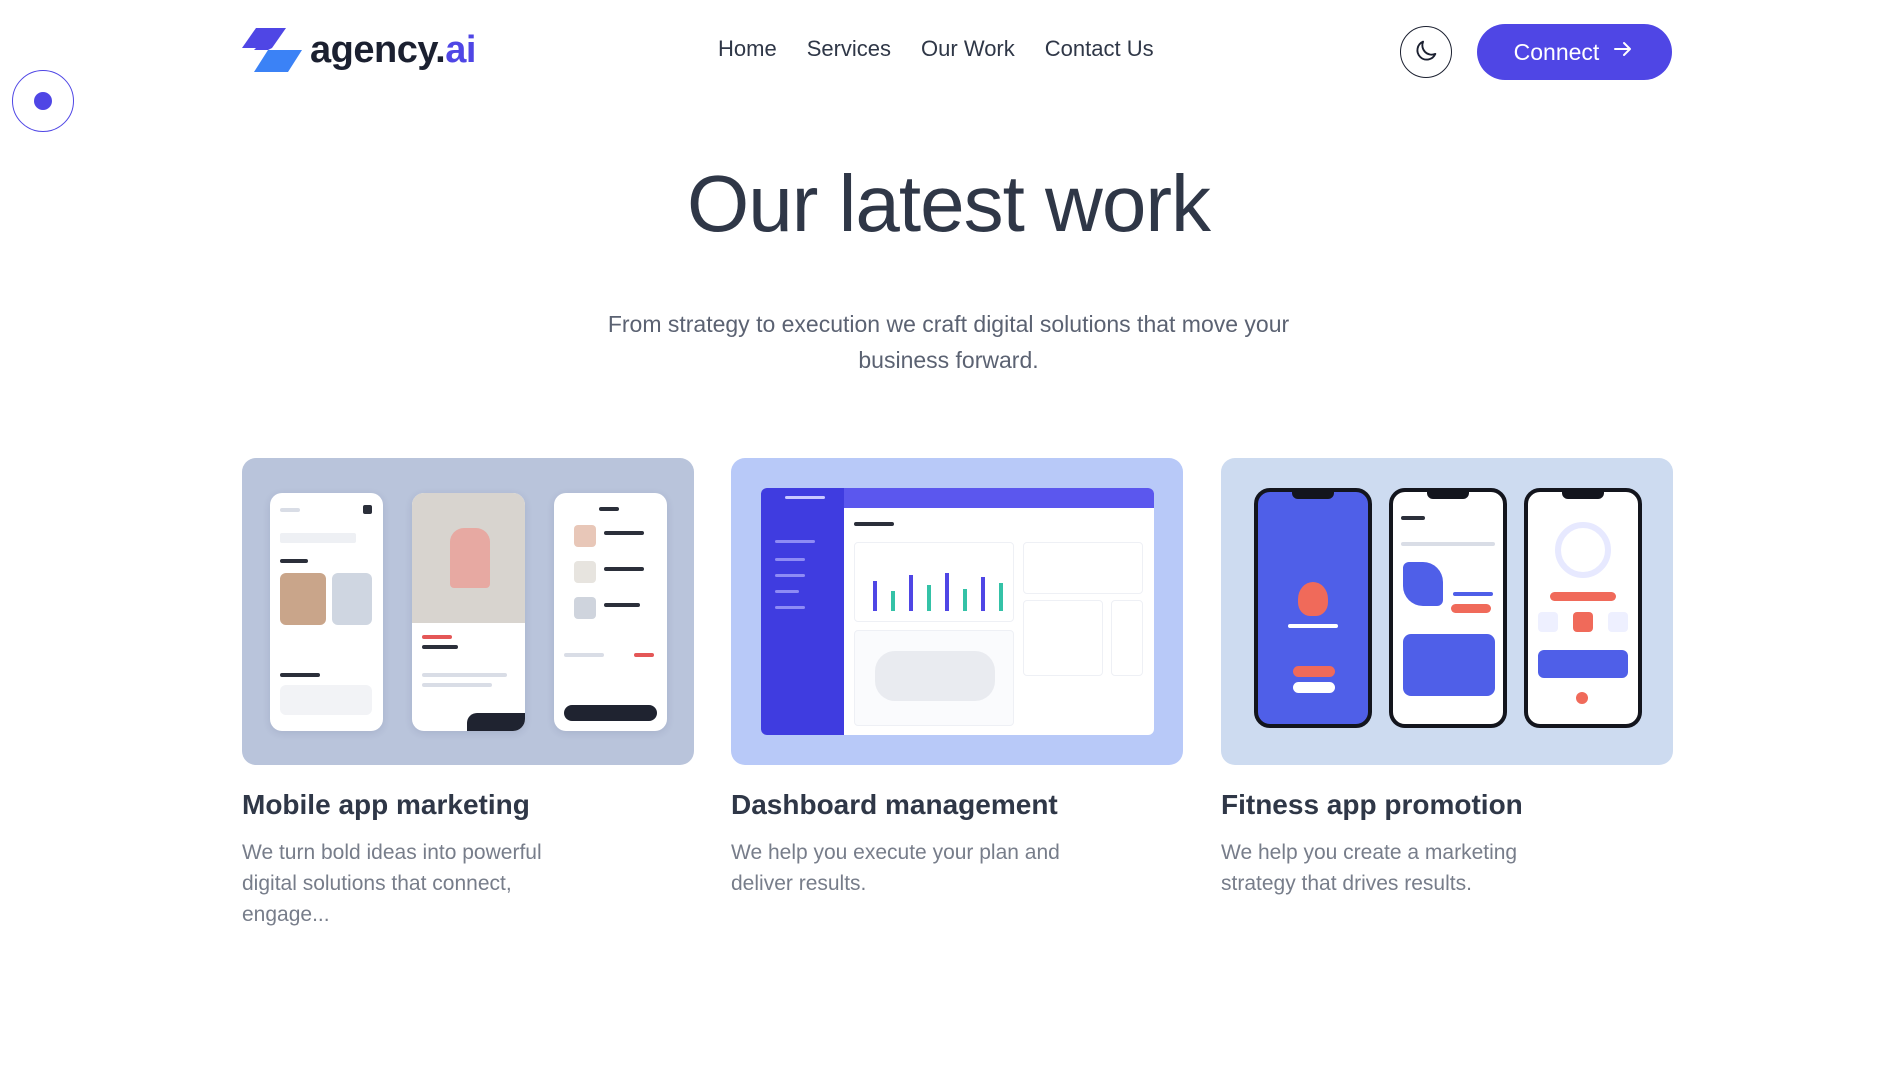 This screenshot has height=1080, width=1897. What do you see at coordinates (949, 203) in the screenshot?
I see `page-title: Our latest work` at bounding box center [949, 203].